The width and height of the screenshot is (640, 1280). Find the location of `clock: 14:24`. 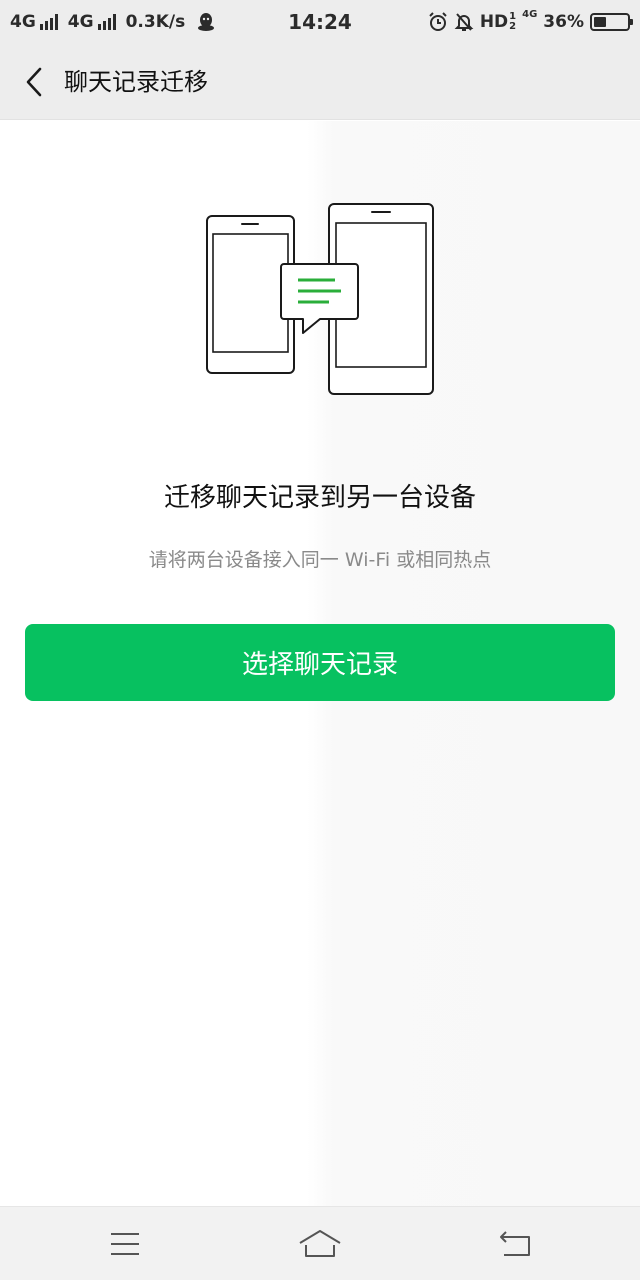

clock: 14:24 is located at coordinates (320, 22).